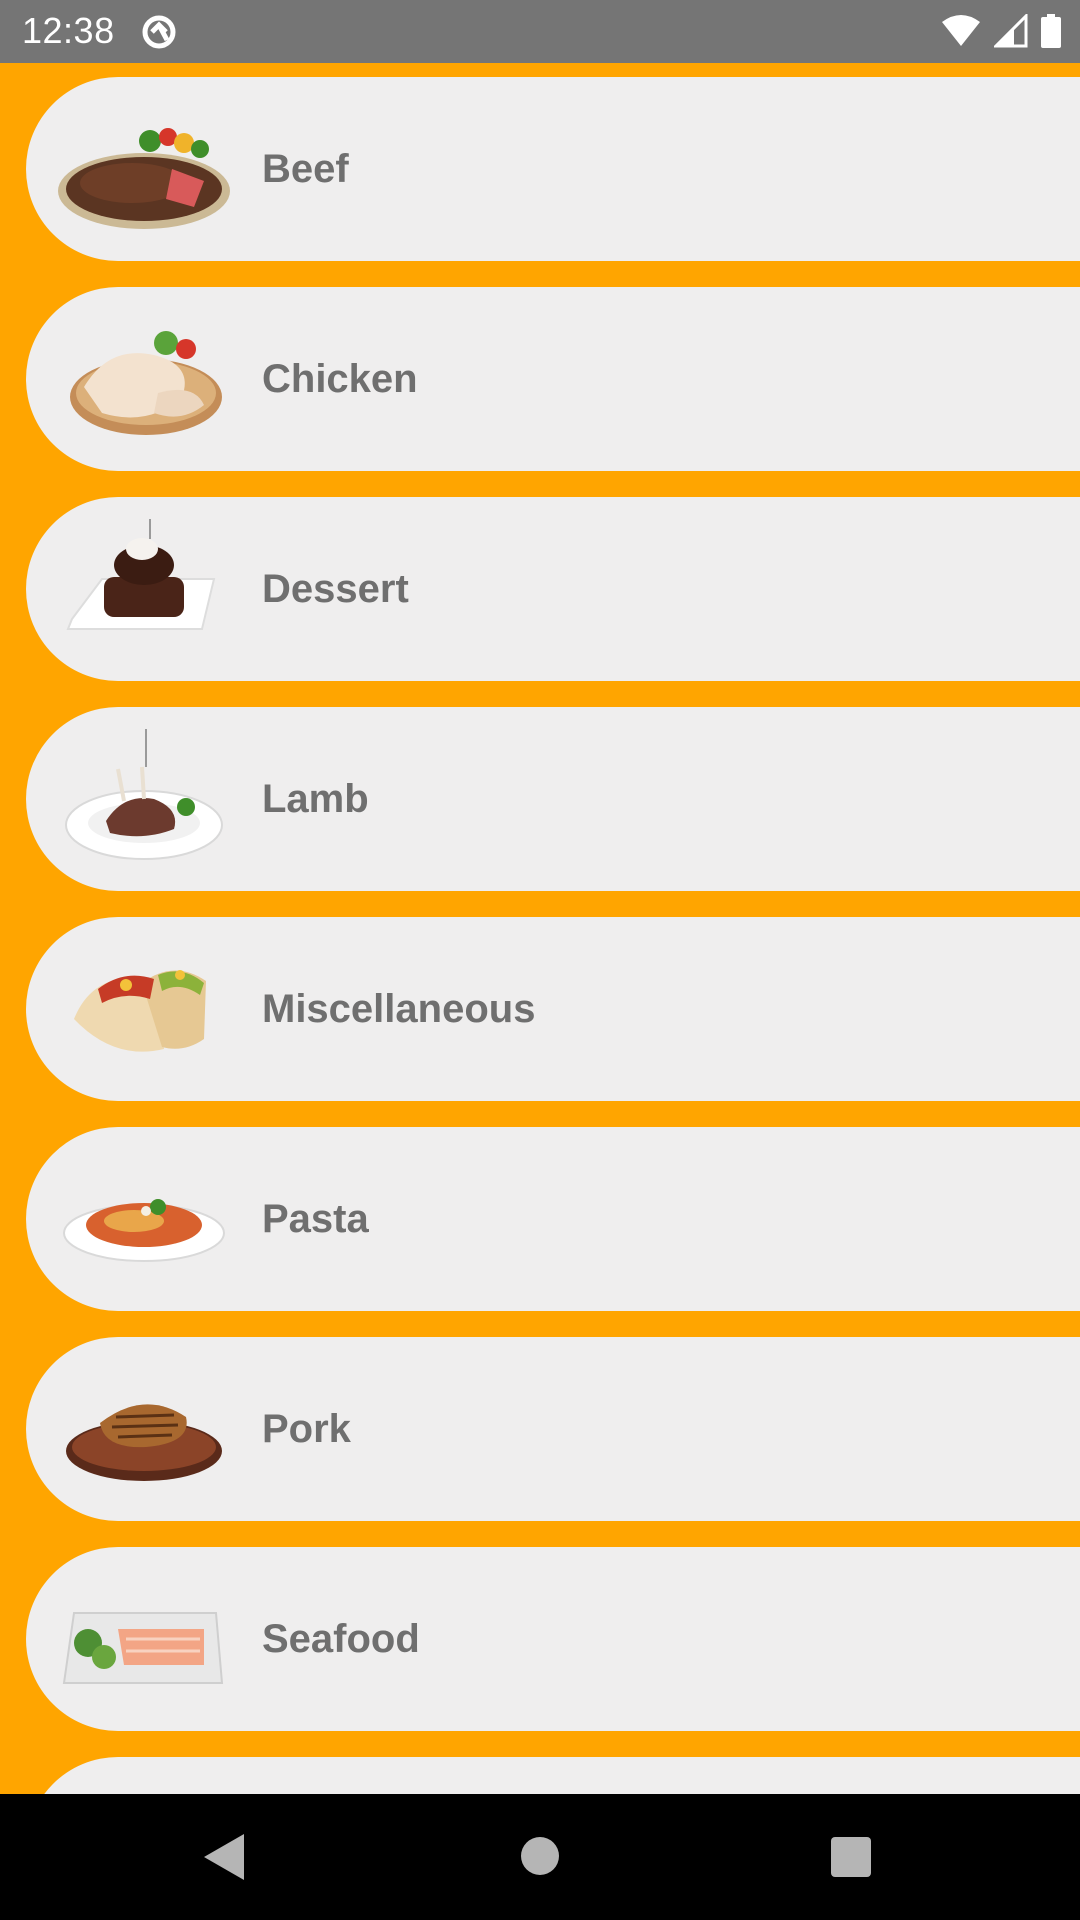 Image resolution: width=1080 pixels, height=1920 pixels. What do you see at coordinates (159, 34) in the screenshot?
I see `app-notification-icon` at bounding box center [159, 34].